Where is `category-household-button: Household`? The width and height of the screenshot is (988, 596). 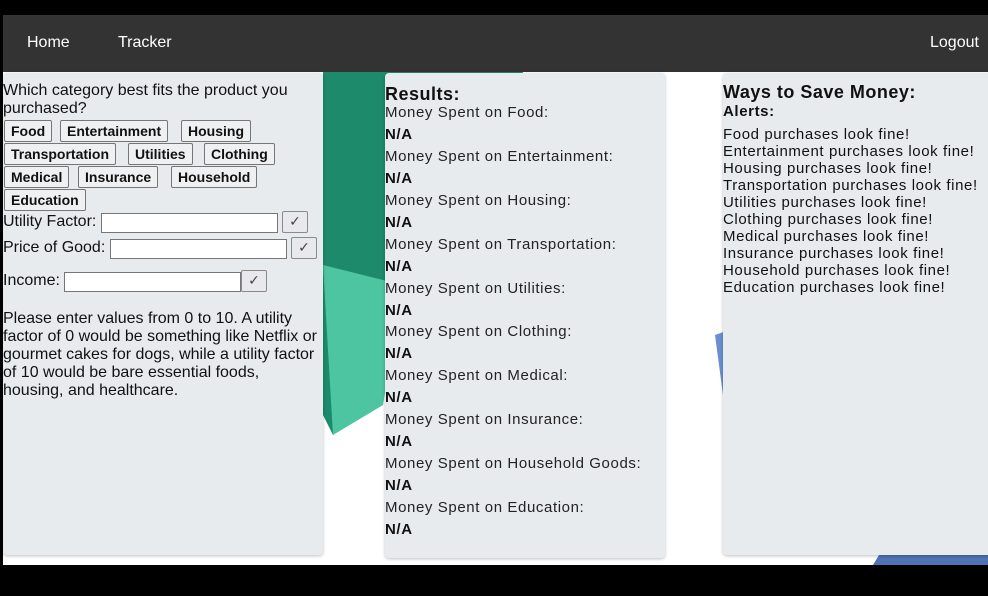
category-household-button: Household is located at coordinates (214, 177).